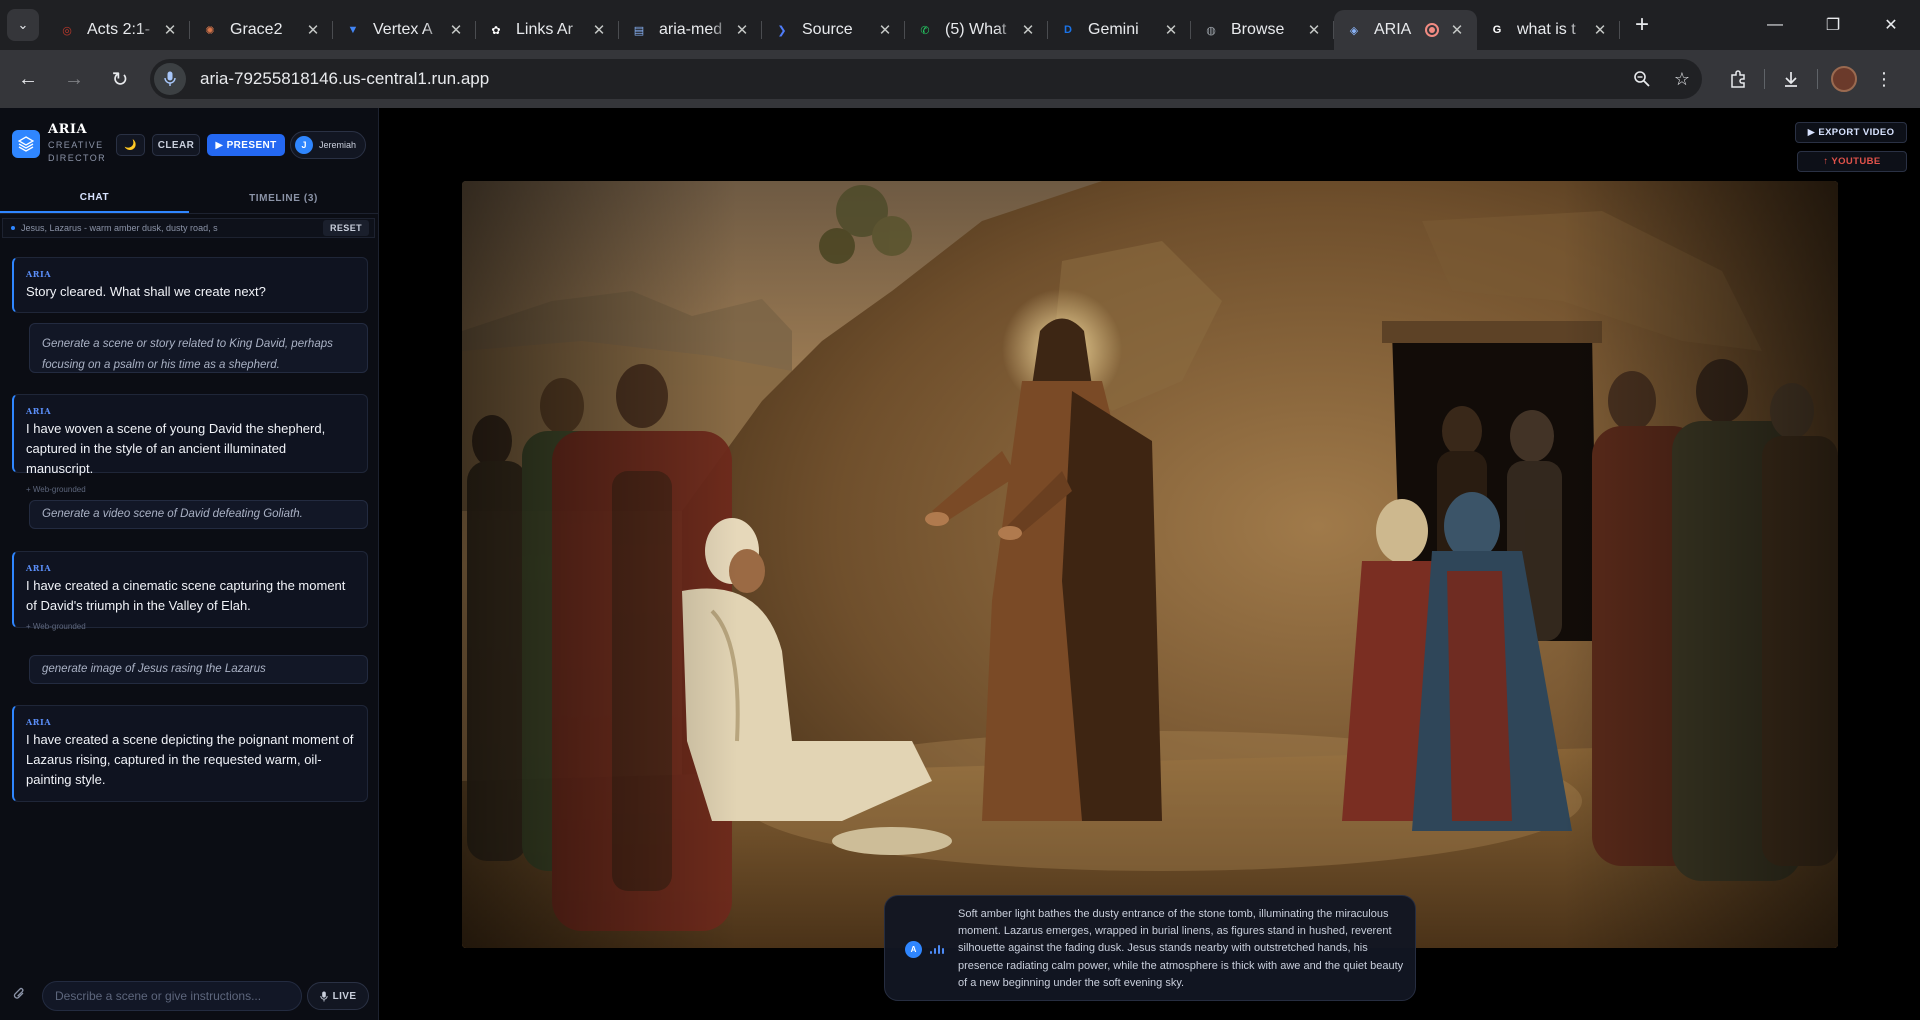 The width and height of the screenshot is (1920, 1020). I want to click on browser-tab: ▼ Vertex A ✕, so click(404, 30).